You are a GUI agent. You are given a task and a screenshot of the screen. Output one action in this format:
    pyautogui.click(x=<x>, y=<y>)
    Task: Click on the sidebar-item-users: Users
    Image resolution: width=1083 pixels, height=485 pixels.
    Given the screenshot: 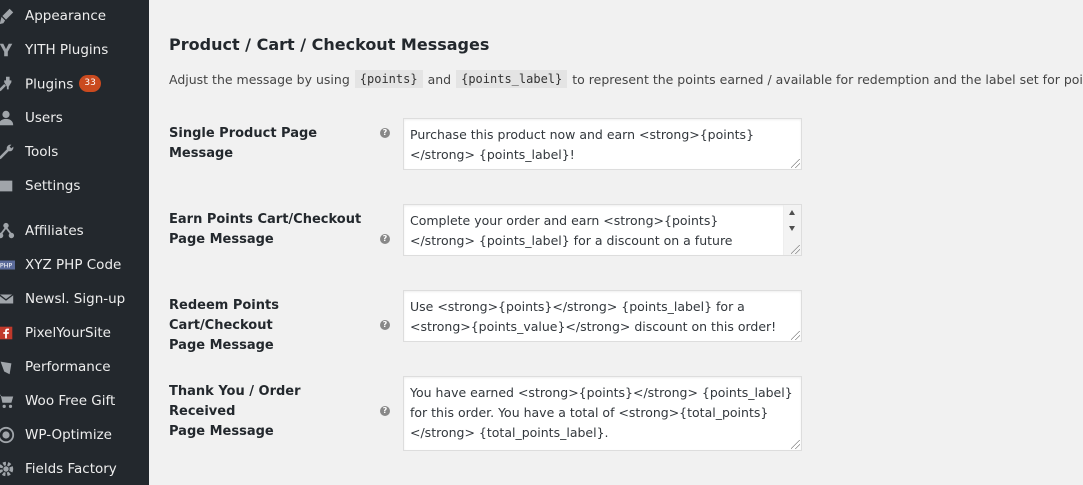 What is the action you would take?
    pyautogui.click(x=74, y=118)
    